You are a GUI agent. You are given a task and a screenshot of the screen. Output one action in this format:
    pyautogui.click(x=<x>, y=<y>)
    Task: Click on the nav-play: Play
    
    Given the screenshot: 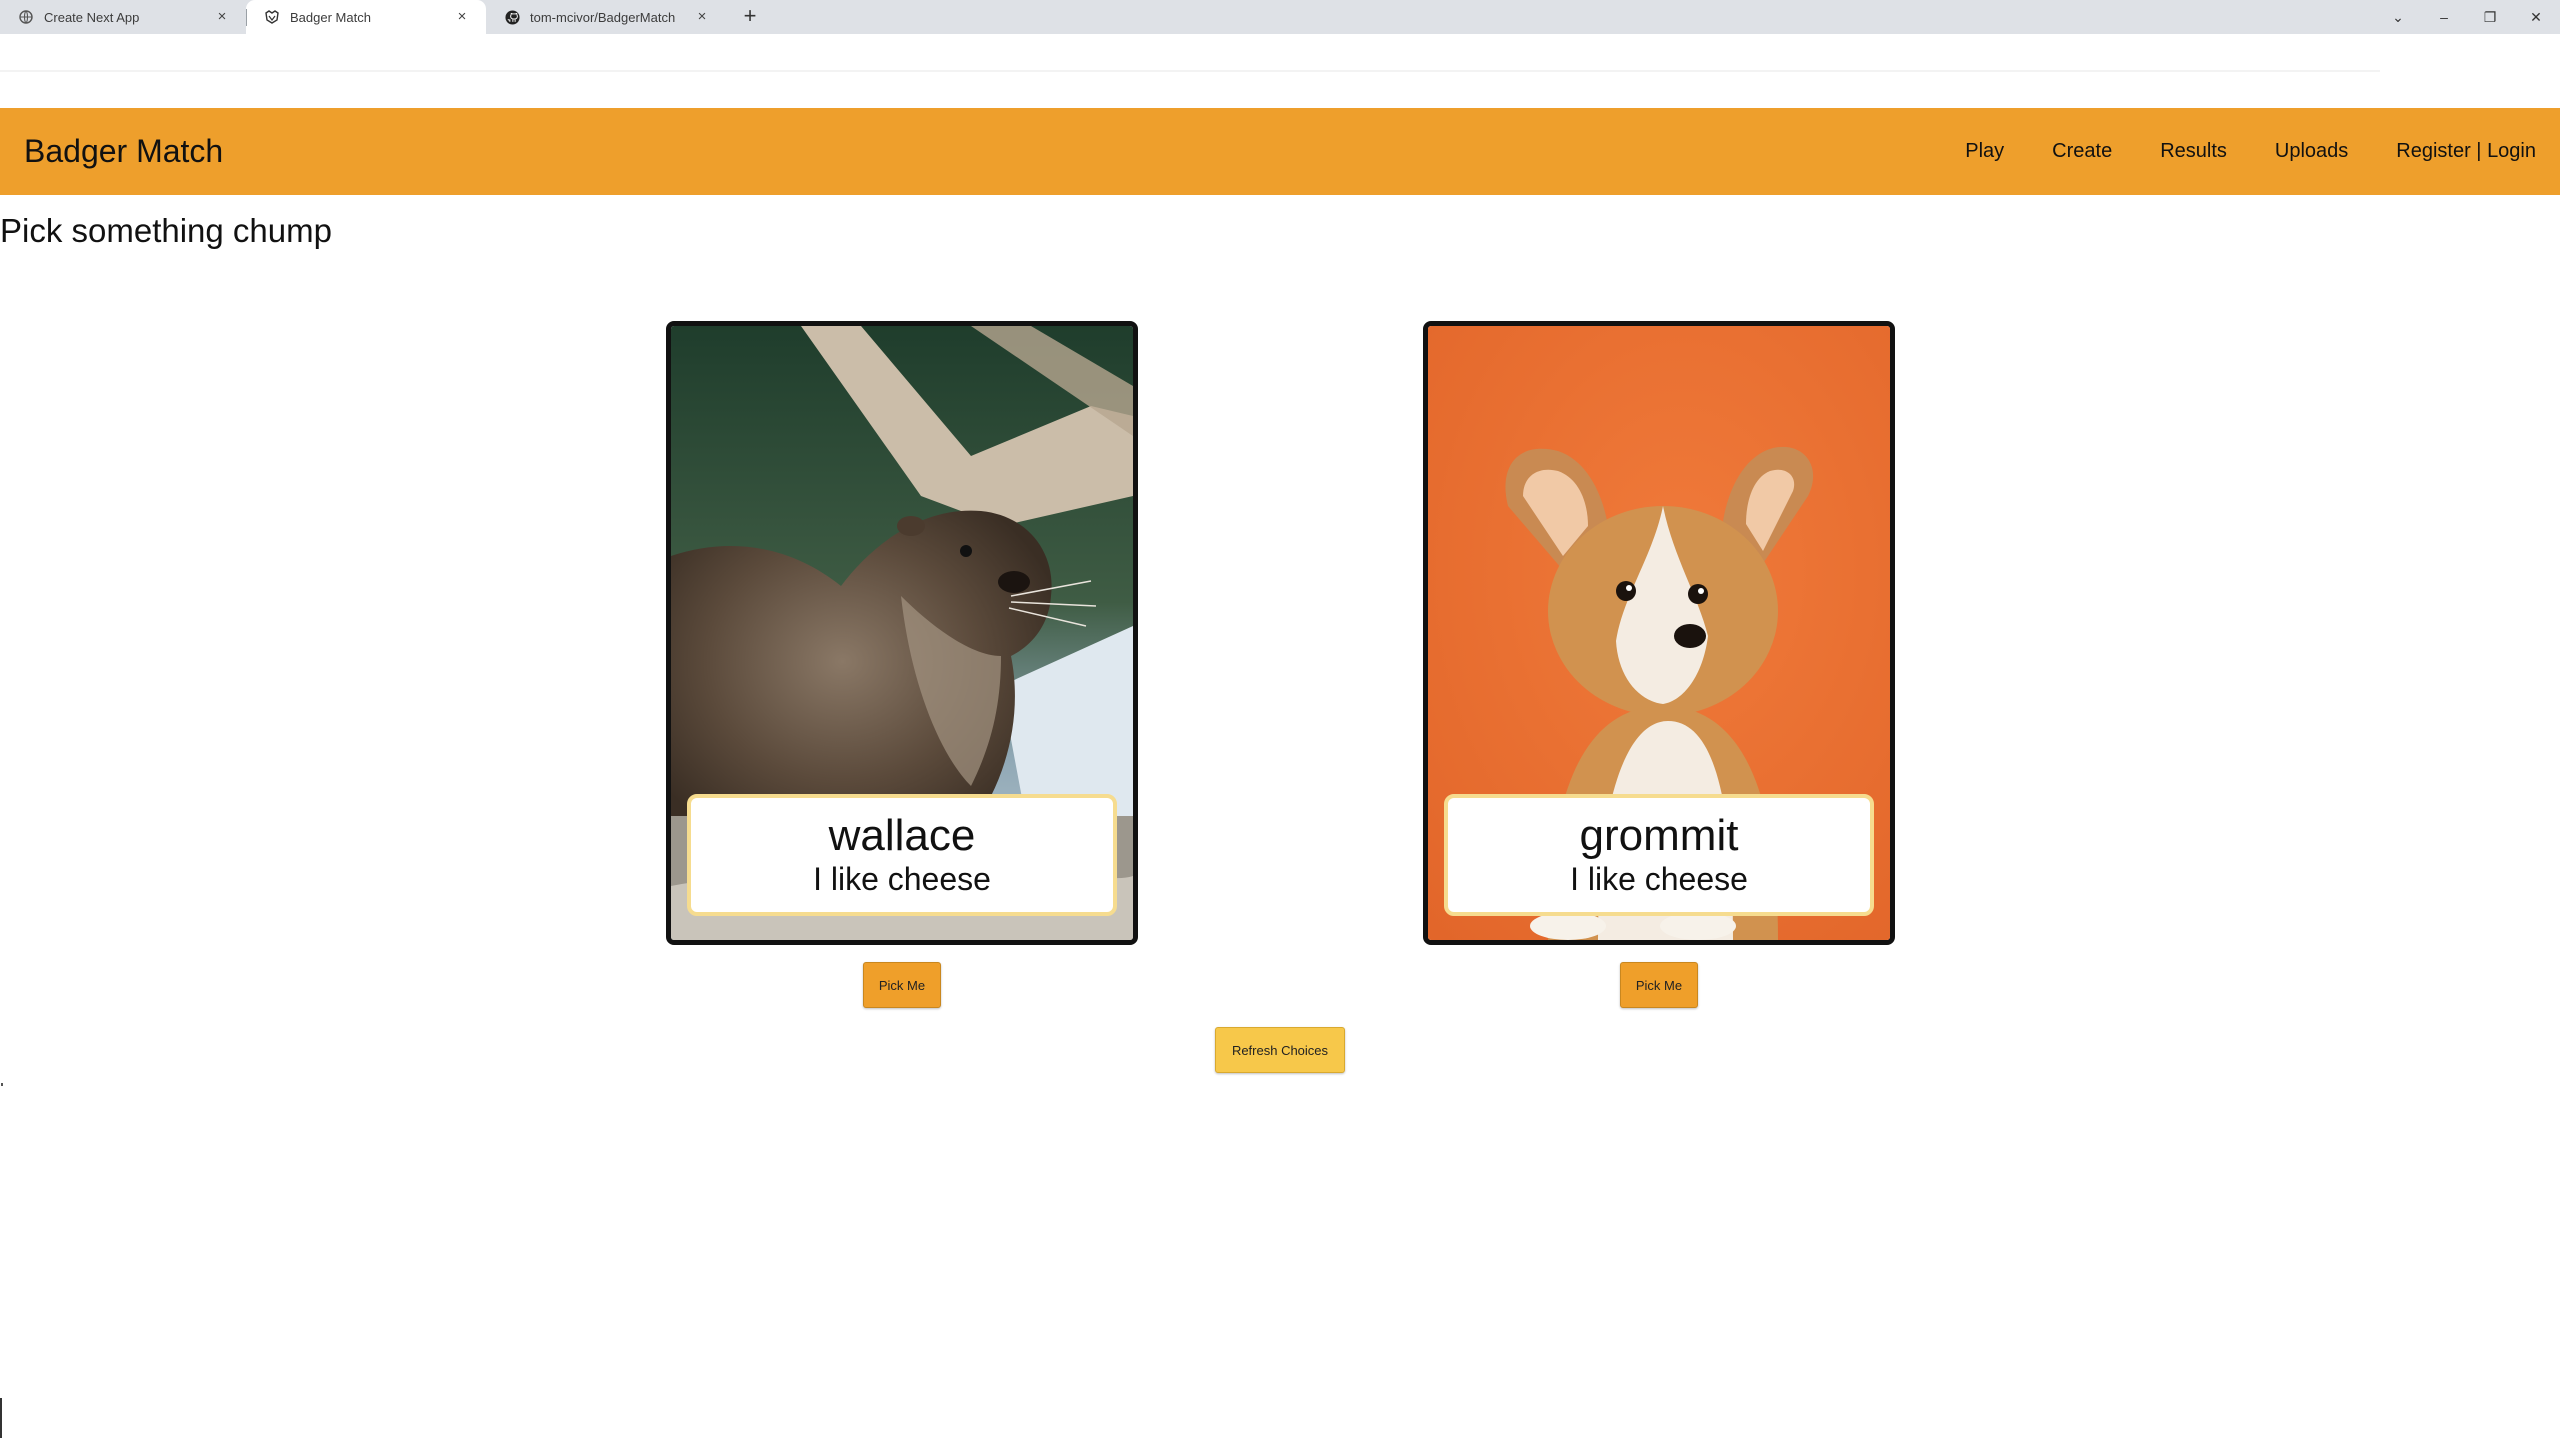 What is the action you would take?
    pyautogui.click(x=1984, y=151)
    